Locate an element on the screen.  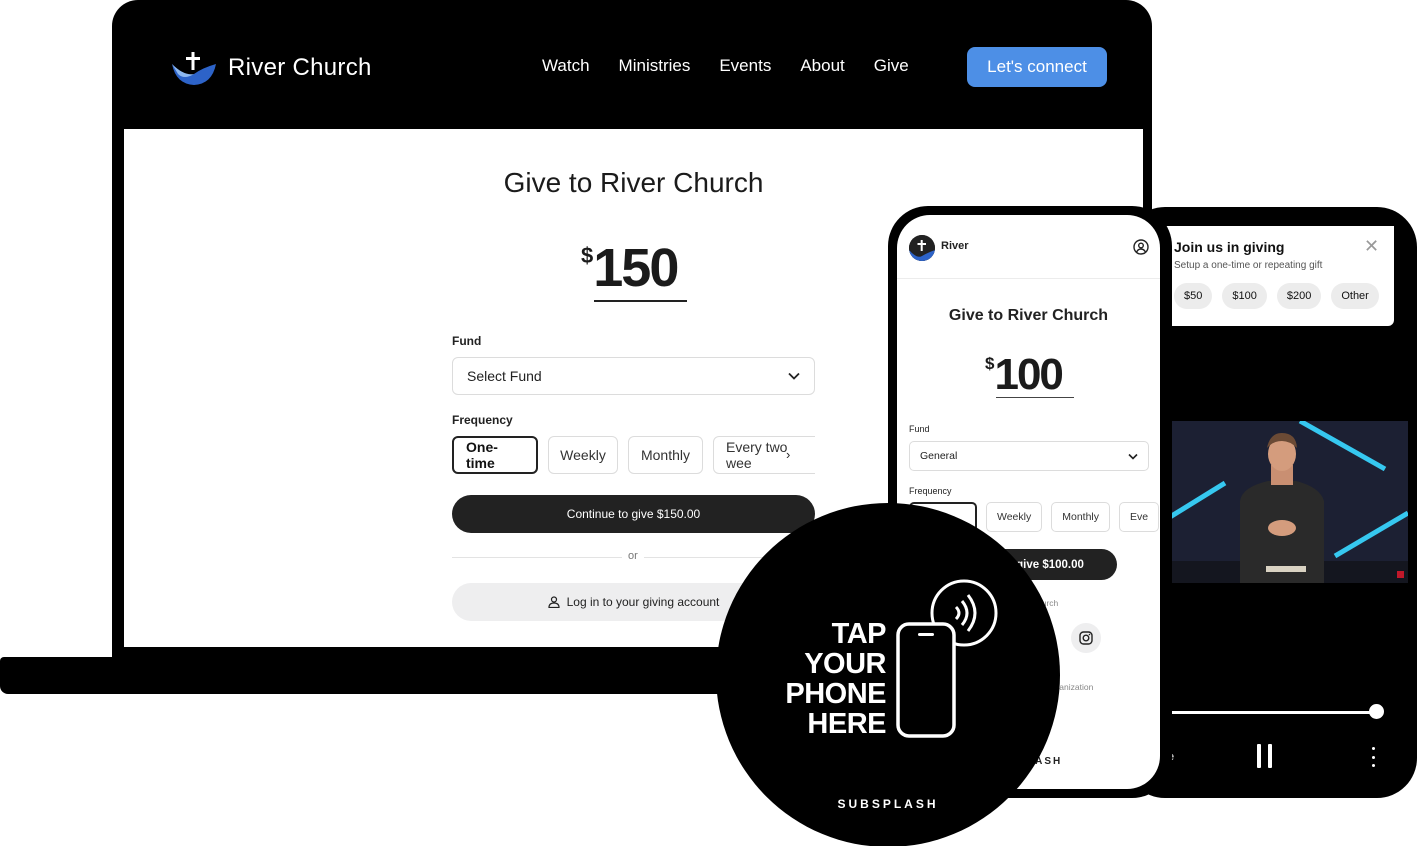
tap-your-phone-text: TAP YOUR PHONE HERE is located at coordinates (820, 679).